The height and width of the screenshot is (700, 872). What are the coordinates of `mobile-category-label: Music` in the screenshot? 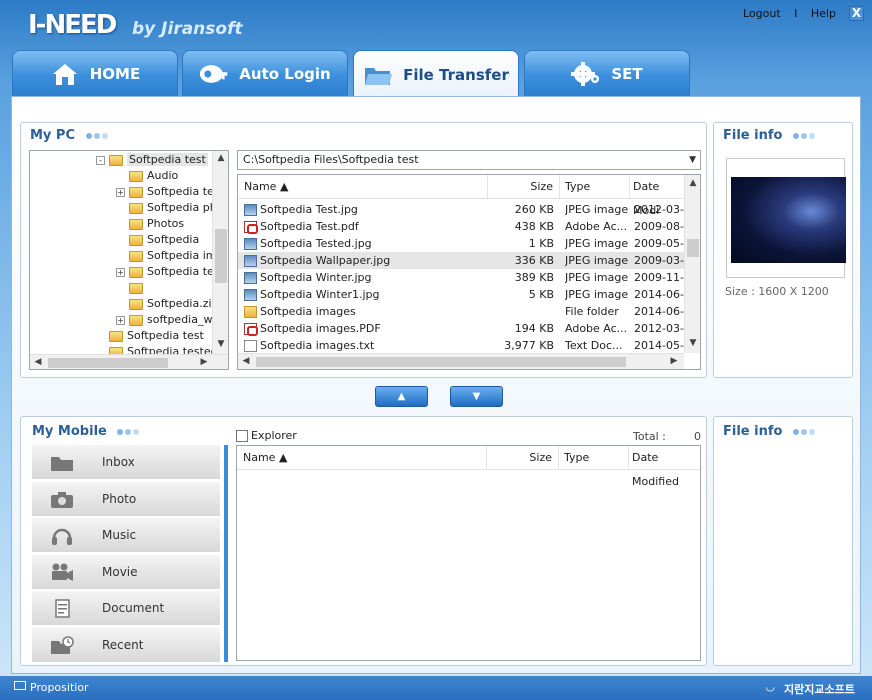 It's located at (119, 535).